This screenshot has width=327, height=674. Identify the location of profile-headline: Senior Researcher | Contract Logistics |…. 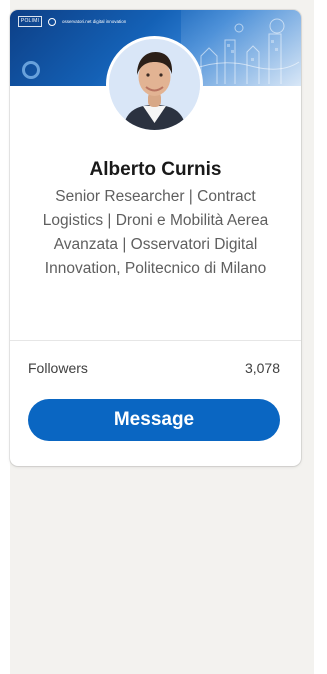
(155, 232).